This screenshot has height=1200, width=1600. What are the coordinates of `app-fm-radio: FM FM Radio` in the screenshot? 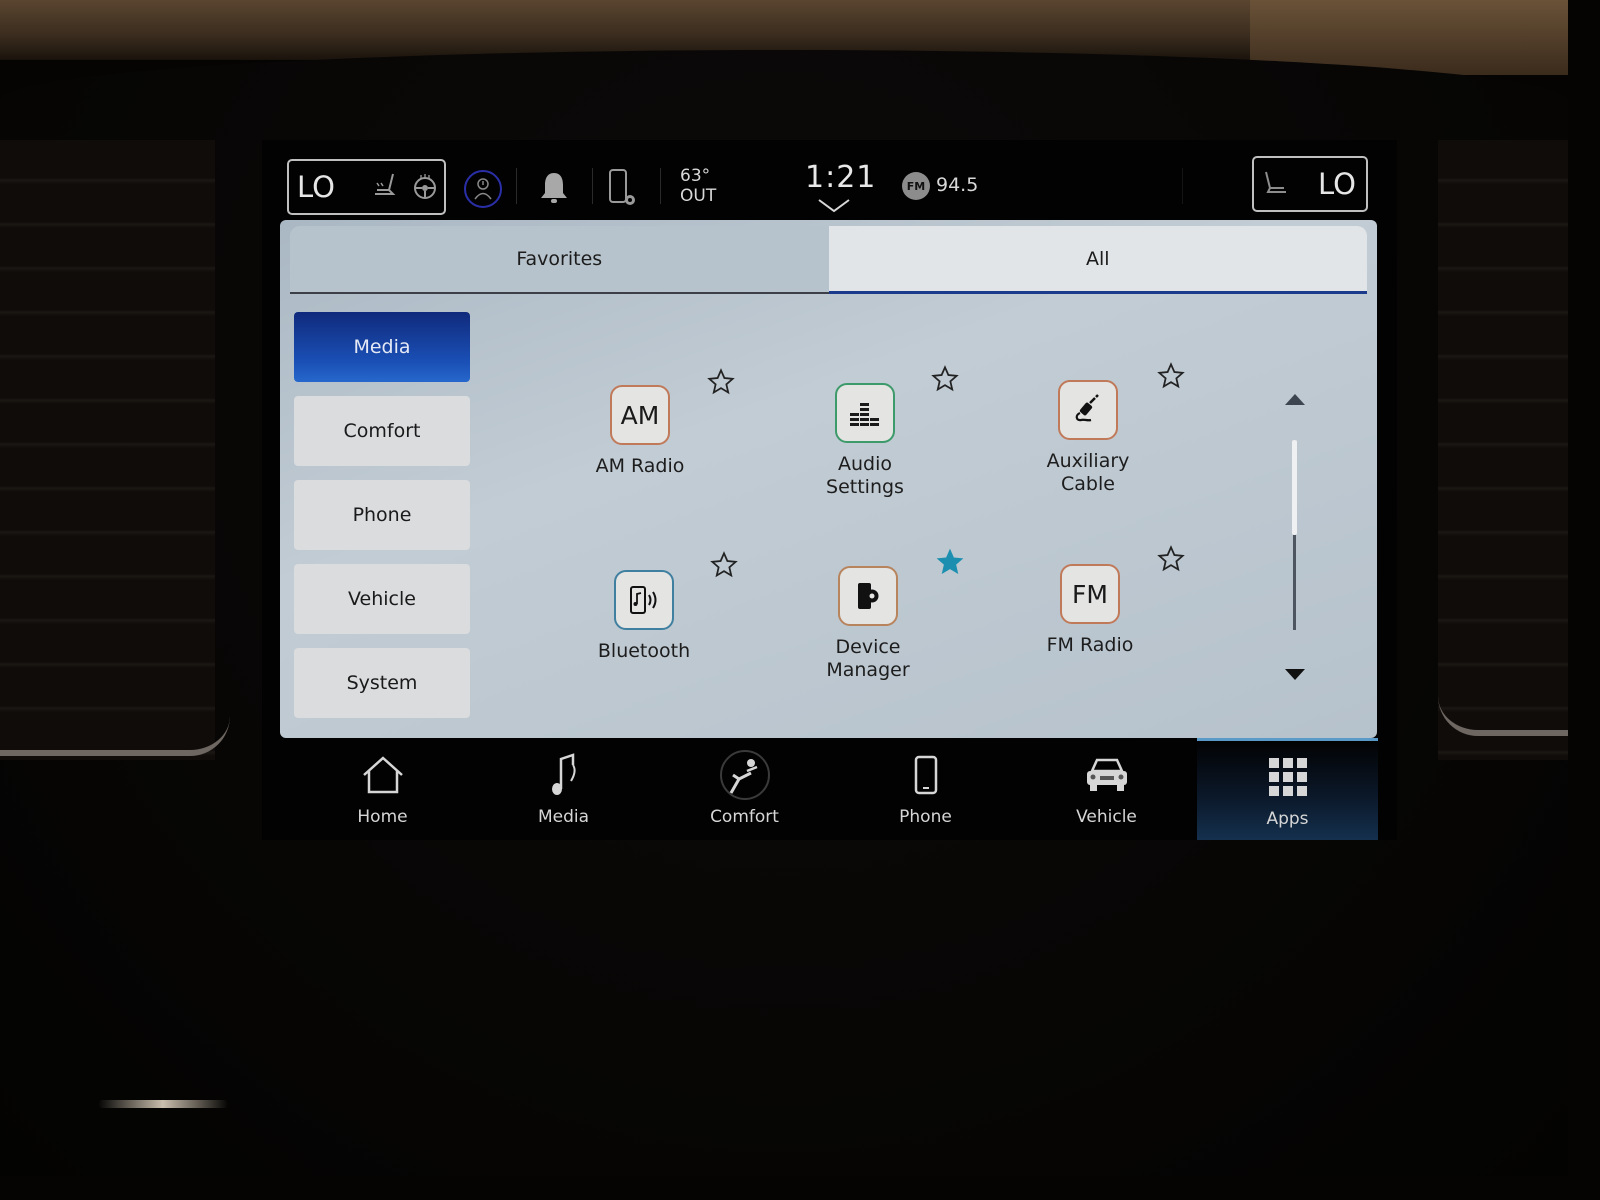 It's located at (1090, 610).